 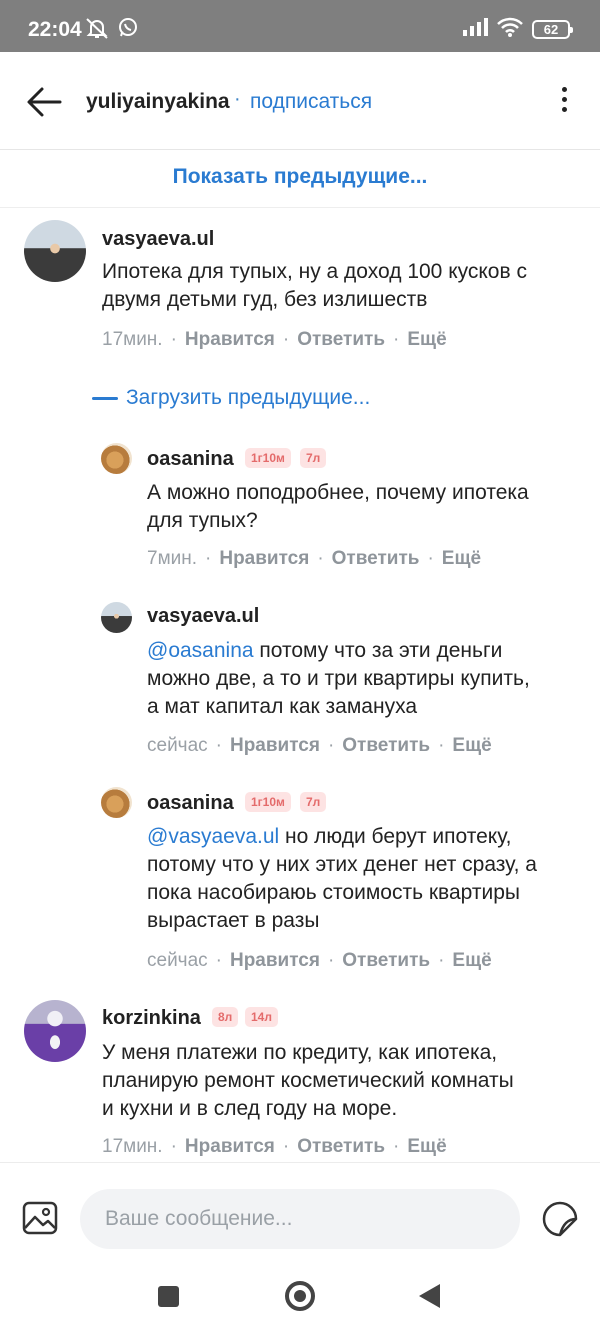 What do you see at coordinates (200, 650) in the screenshot?
I see `mention-link: @oasanina` at bounding box center [200, 650].